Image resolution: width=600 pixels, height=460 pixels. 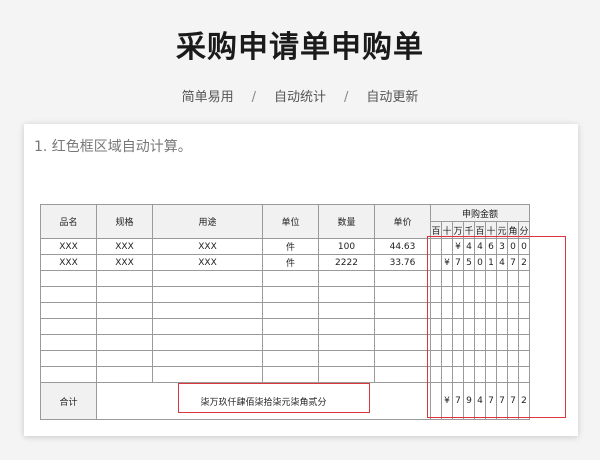 I want to click on cell-digit: 7, so click(x=513, y=262).